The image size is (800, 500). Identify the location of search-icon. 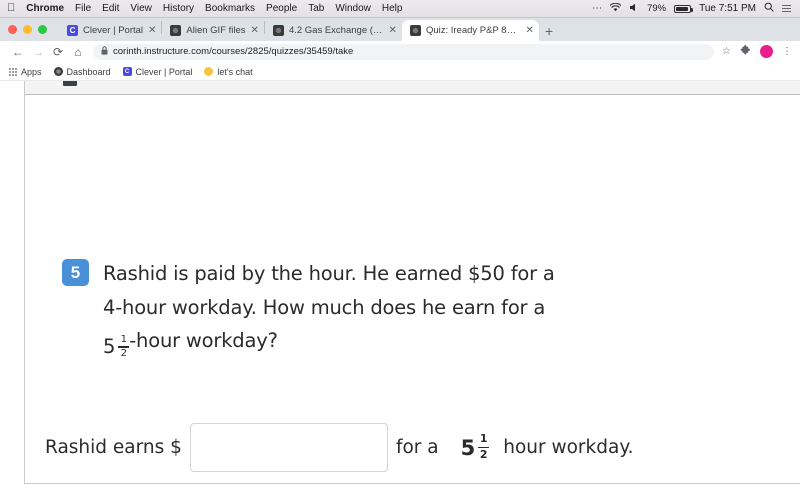
(769, 8).